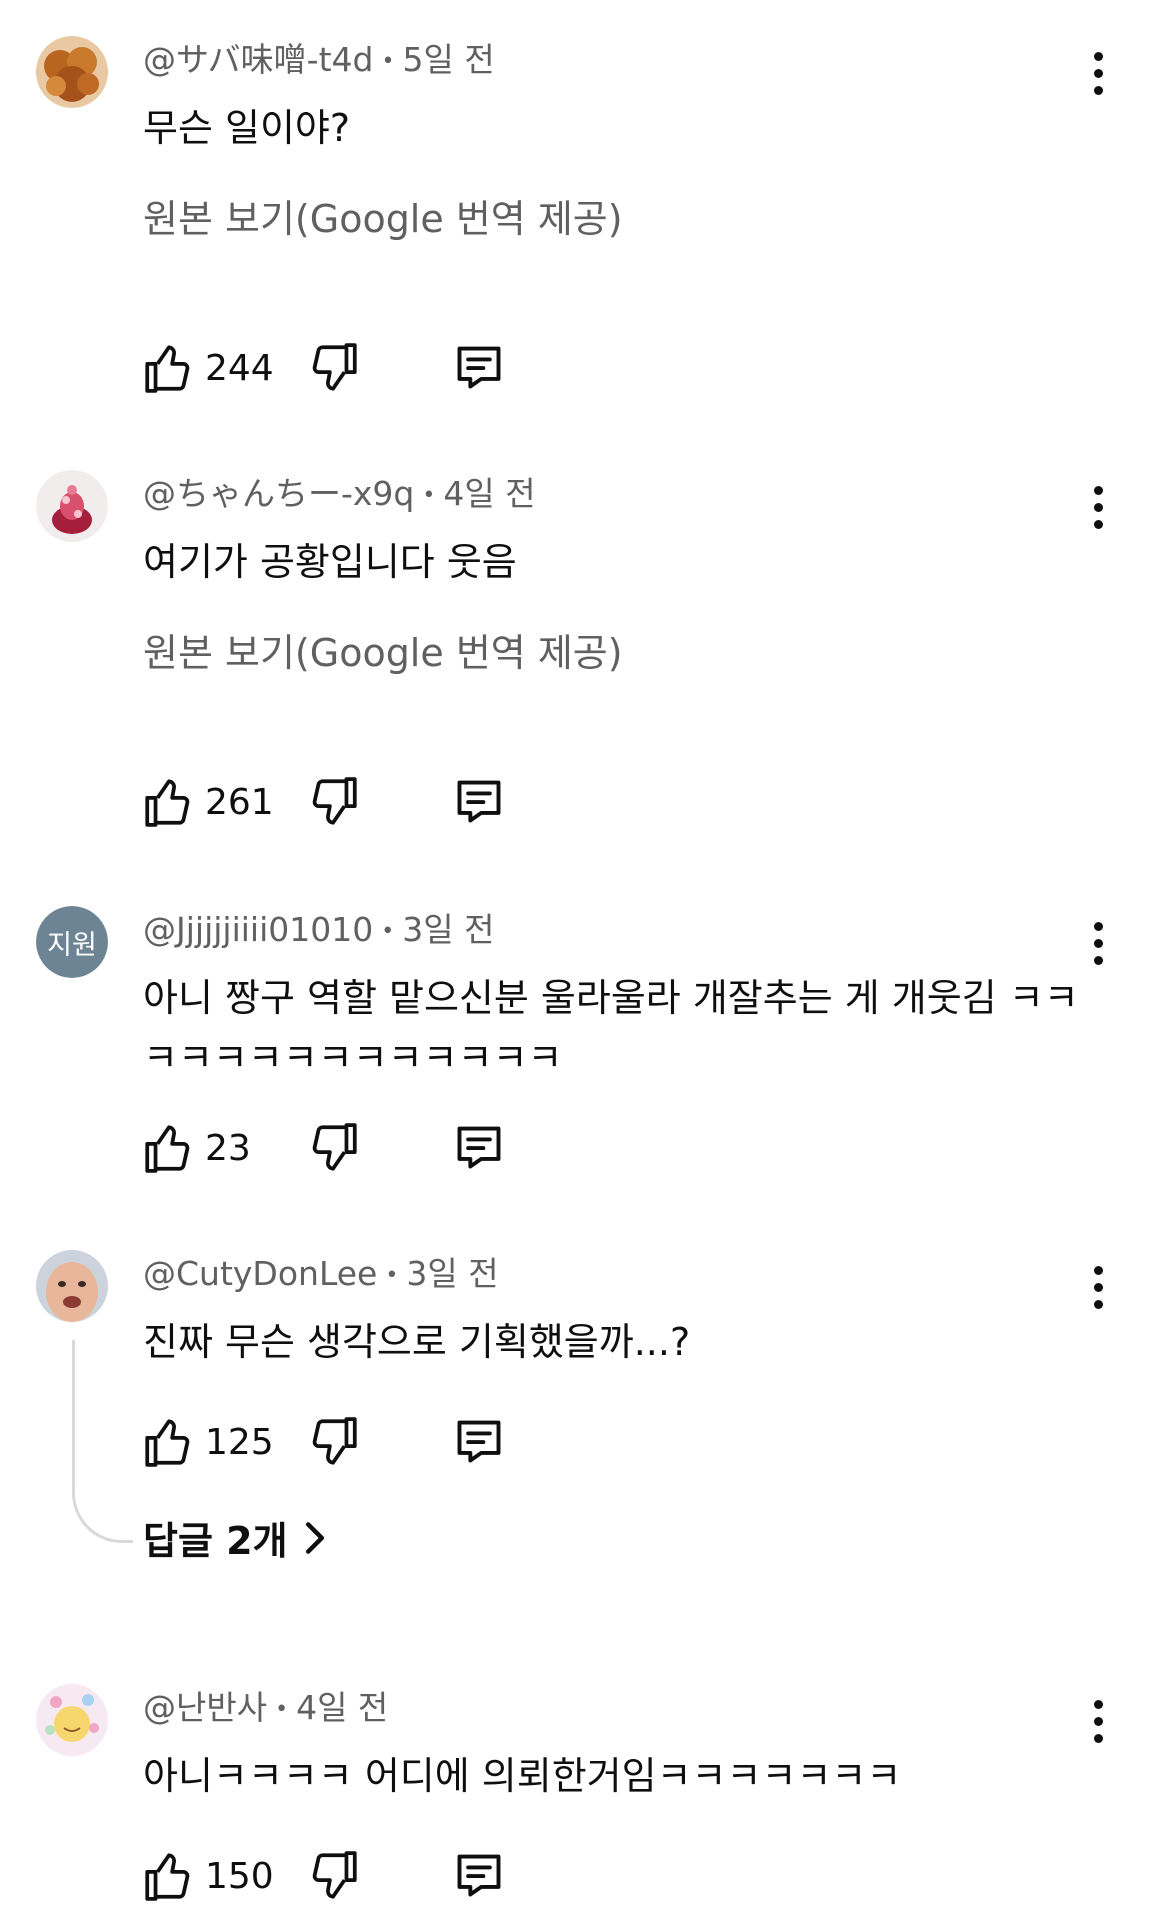 The width and height of the screenshot is (1170, 1920). I want to click on author-name: @CutyDonLee, so click(260, 1273).